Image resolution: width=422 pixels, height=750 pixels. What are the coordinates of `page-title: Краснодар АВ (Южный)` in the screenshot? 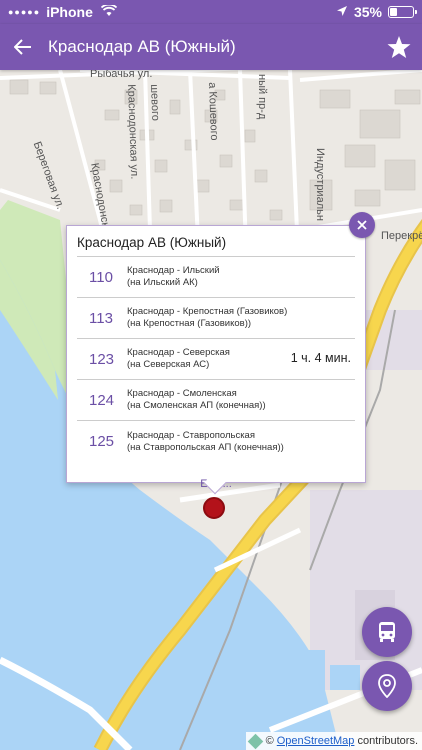 It's located at (142, 46).